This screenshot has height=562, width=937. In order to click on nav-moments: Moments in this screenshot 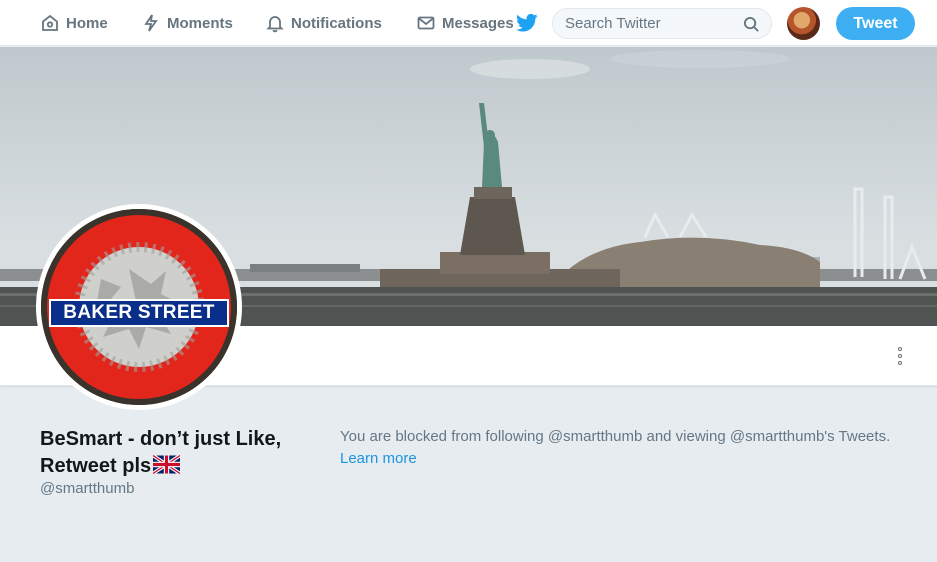, I will do `click(187, 23)`.